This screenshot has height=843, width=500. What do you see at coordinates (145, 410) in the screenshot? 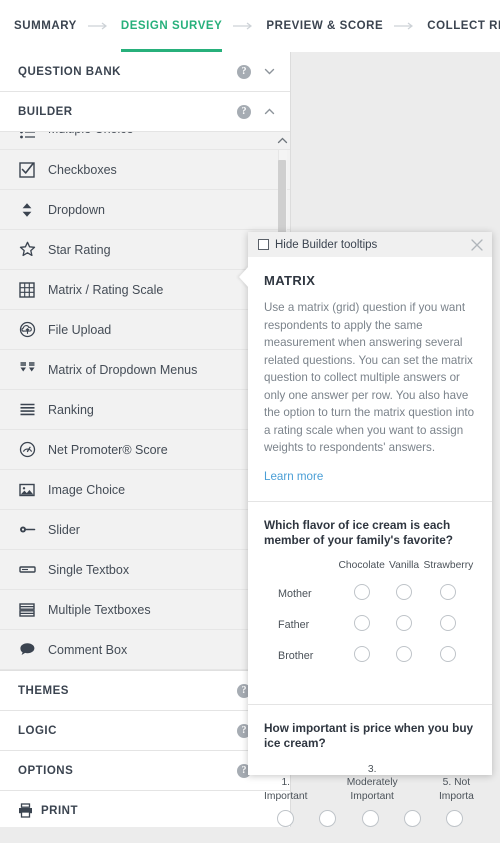
I see `question-type-ranking: Ranking` at bounding box center [145, 410].